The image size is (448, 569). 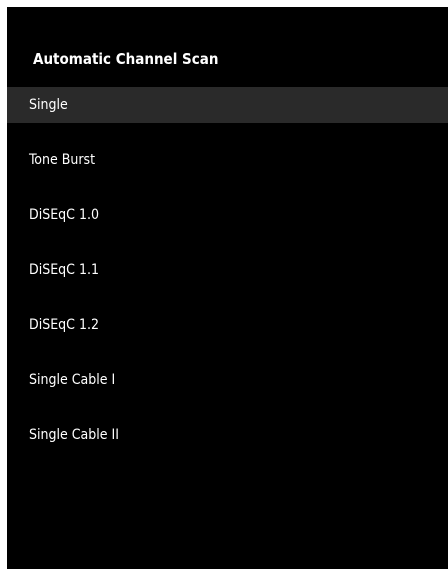 What do you see at coordinates (227, 435) in the screenshot?
I see `menu-item-single-cable-2: Single Cable II` at bounding box center [227, 435].